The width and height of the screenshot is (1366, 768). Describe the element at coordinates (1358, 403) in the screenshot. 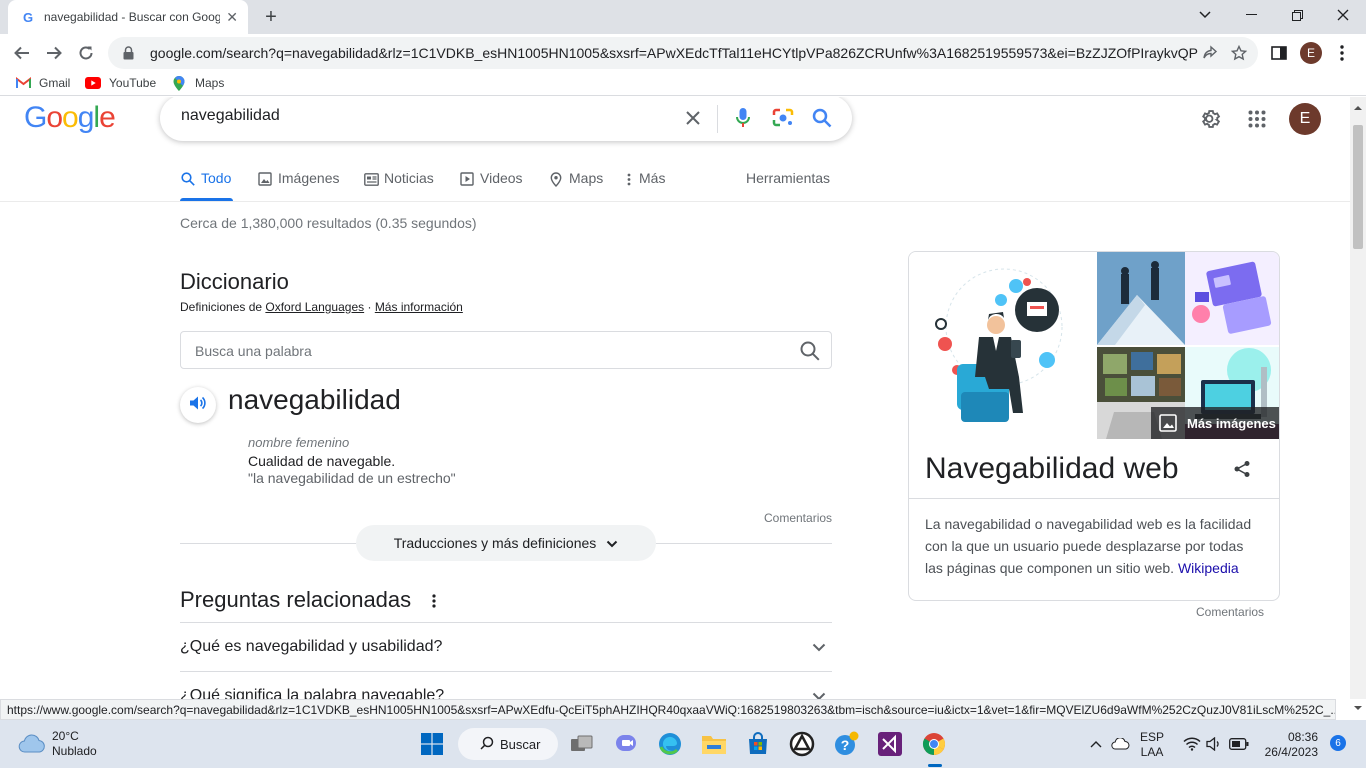

I see `page-scrollbar` at that location.